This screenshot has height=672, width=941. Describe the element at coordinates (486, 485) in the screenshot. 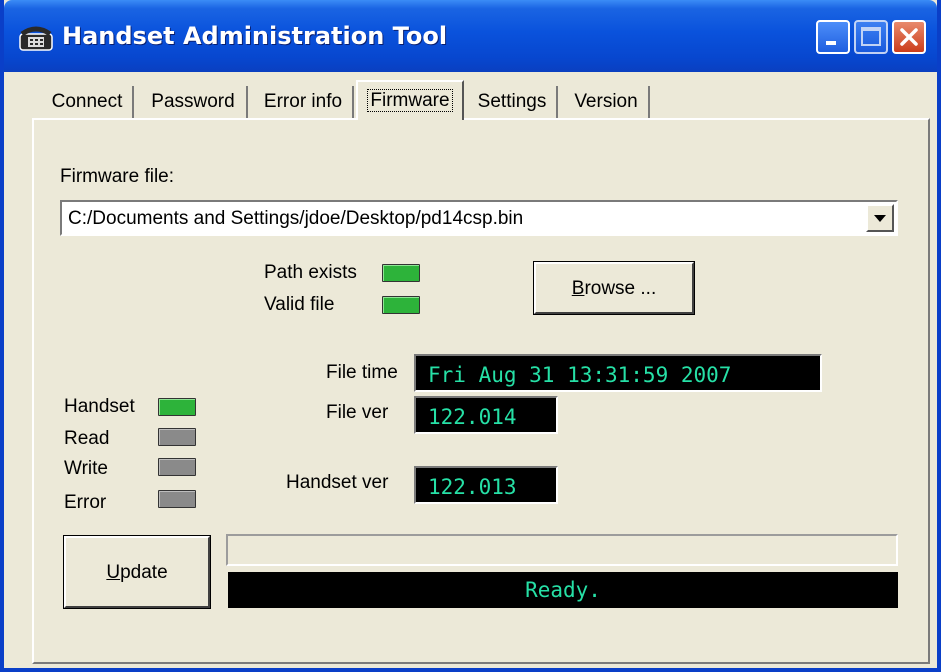

I see `handset-ver-display: 122.013` at that location.